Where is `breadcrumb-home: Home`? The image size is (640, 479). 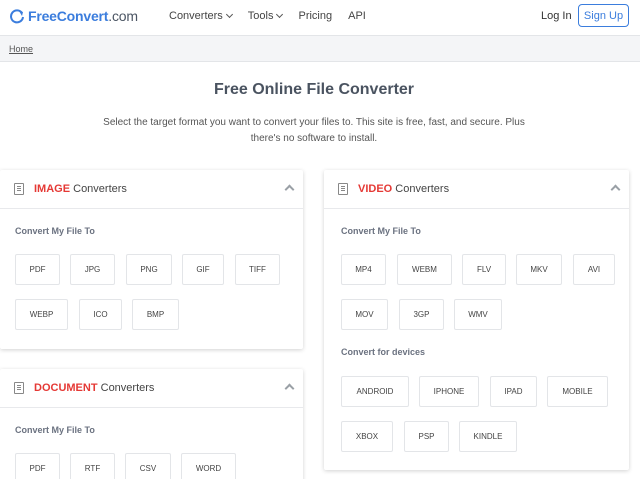
breadcrumb-home: Home is located at coordinates (21, 49).